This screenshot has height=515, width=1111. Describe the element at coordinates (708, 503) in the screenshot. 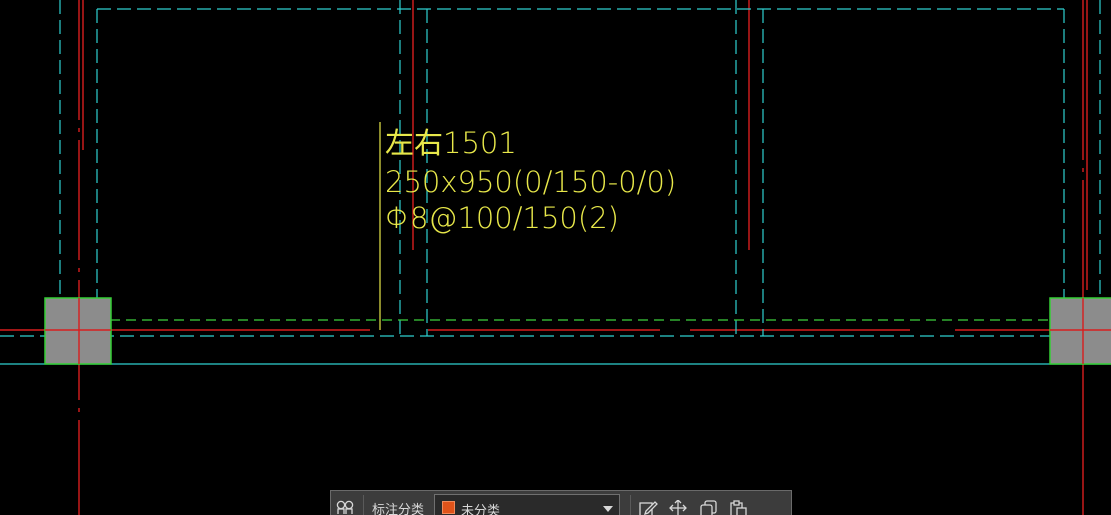

I see `copy-icon` at that location.